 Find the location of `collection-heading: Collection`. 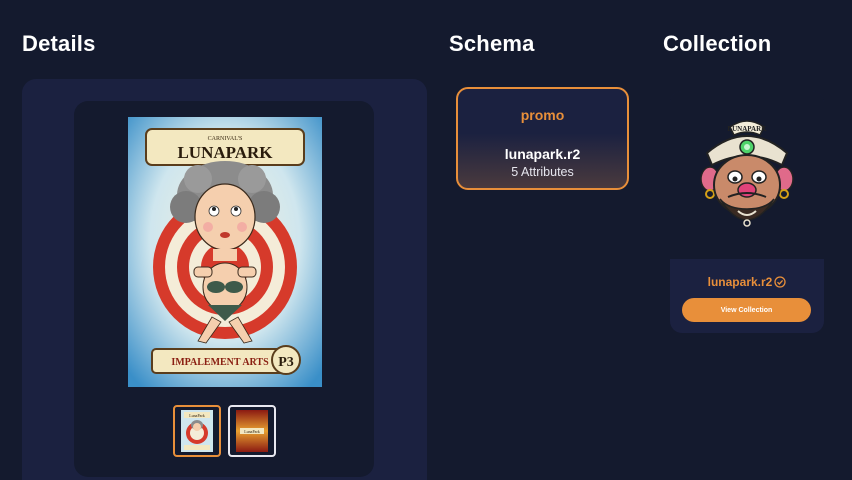

collection-heading: Collection is located at coordinates (717, 43).